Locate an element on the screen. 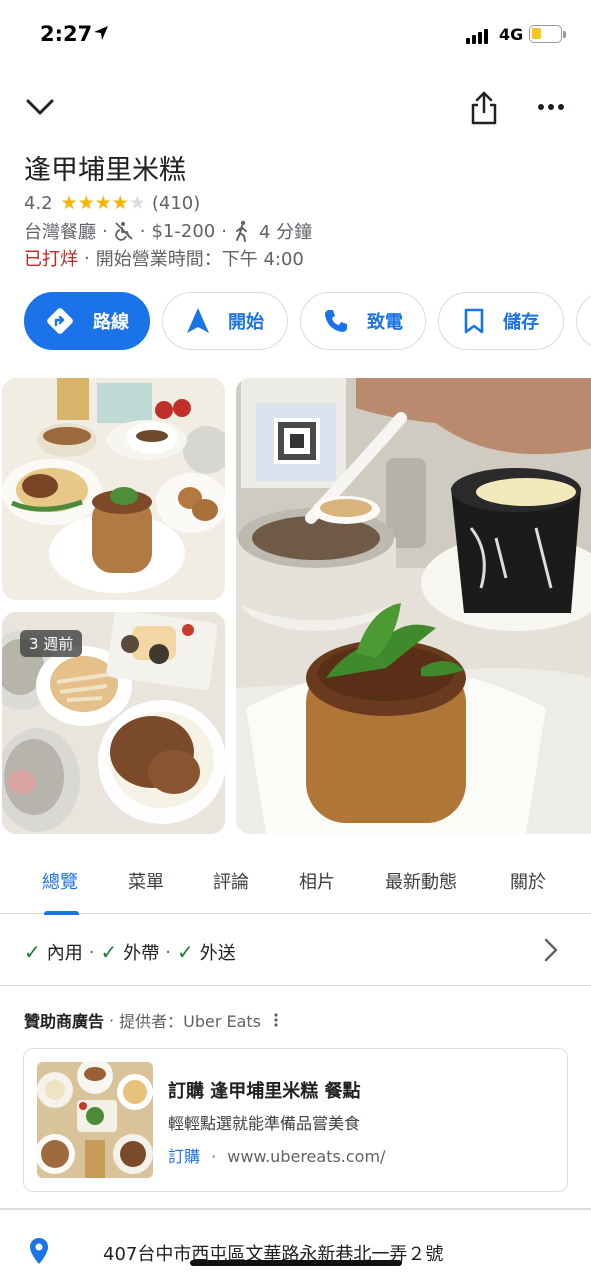 The height and width of the screenshot is (1279, 591). call-button: 致電 is located at coordinates (363, 321).